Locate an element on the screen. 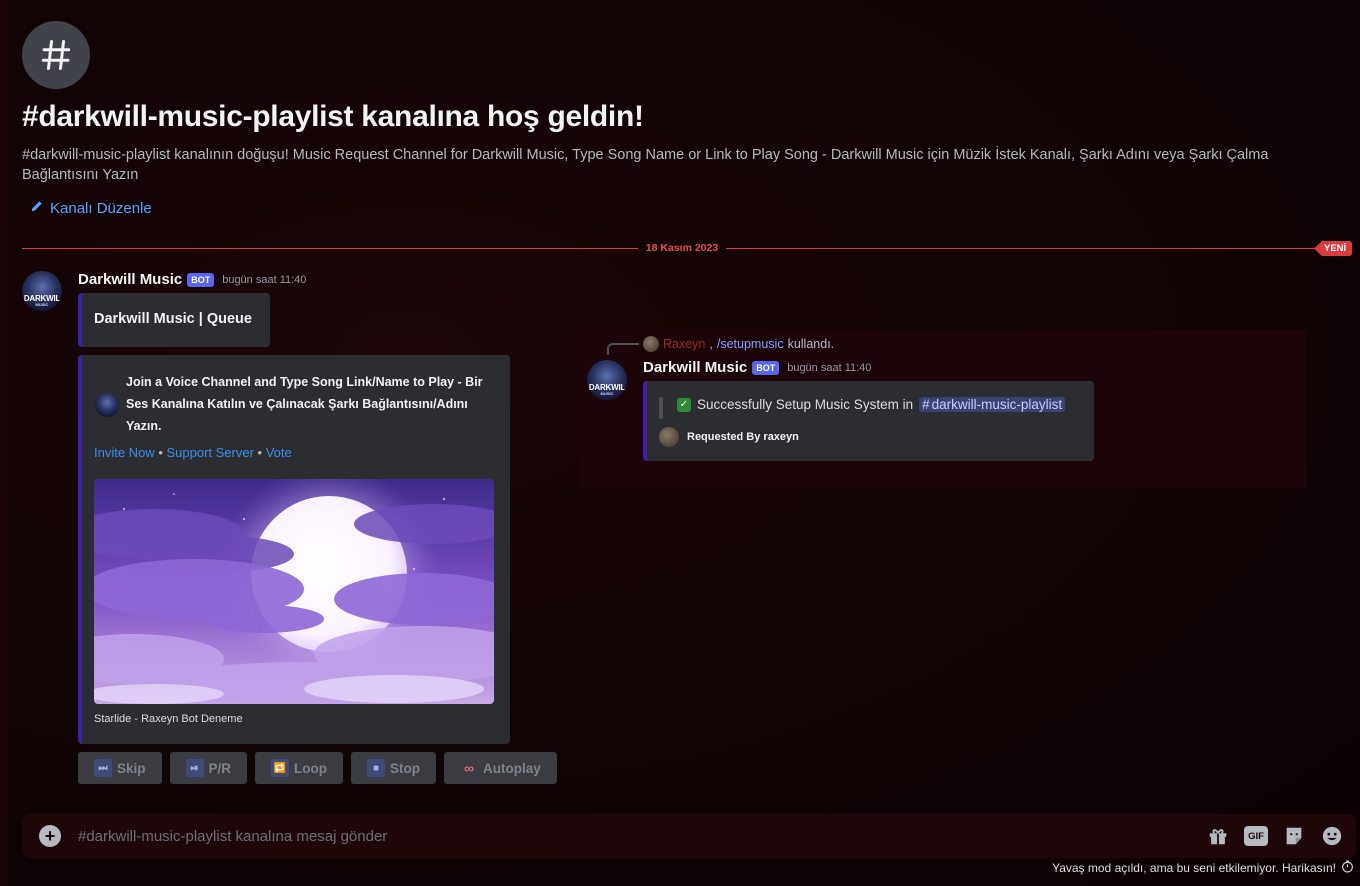  autoplay-label: Autoplay is located at coordinates (512, 768).